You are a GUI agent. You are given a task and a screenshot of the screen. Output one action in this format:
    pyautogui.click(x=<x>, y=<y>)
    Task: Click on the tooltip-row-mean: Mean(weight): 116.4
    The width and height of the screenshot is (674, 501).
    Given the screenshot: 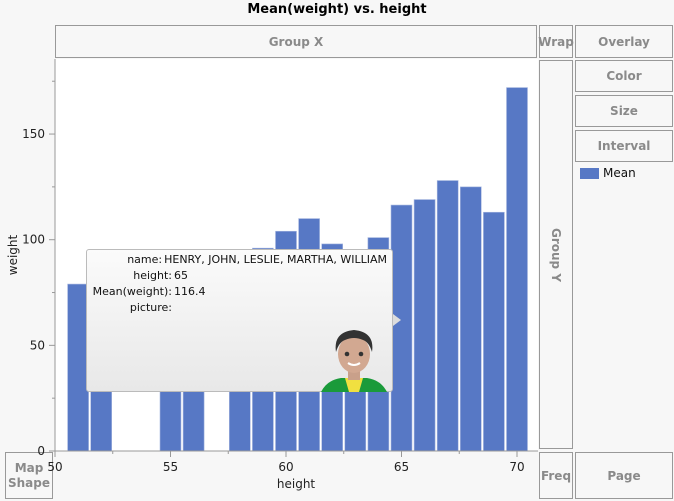 What is the action you would take?
    pyautogui.click(x=237, y=291)
    